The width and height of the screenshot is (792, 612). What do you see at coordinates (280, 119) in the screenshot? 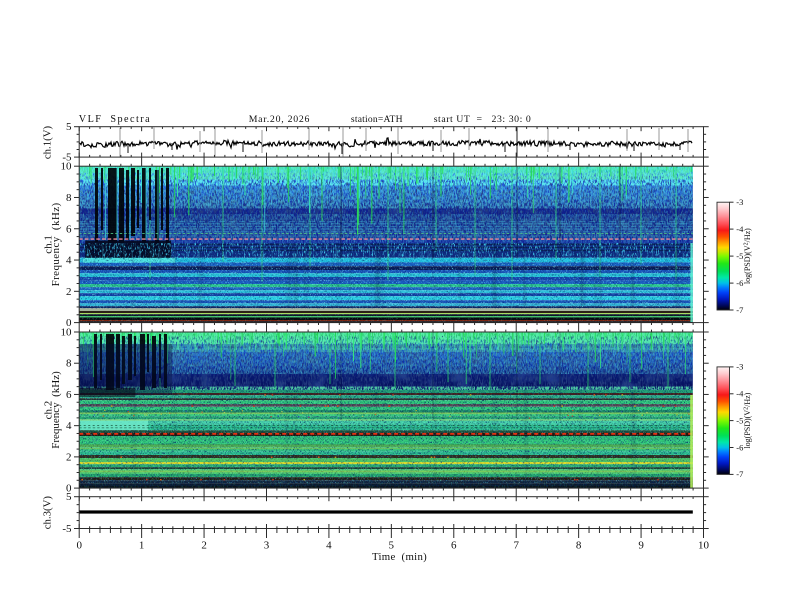
I see `svg-text: Mar.20, 2026` at bounding box center [280, 119].